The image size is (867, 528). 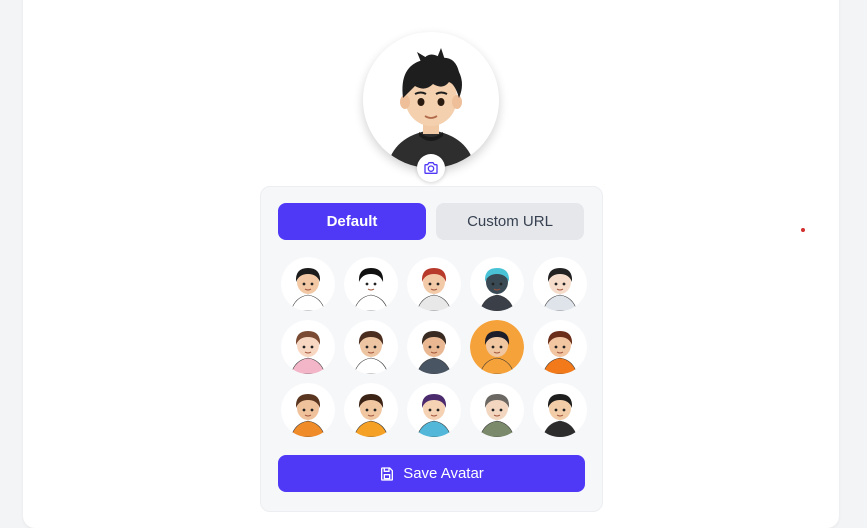 I want to click on avatar-dark-hoodie-boy, so click(x=560, y=410).